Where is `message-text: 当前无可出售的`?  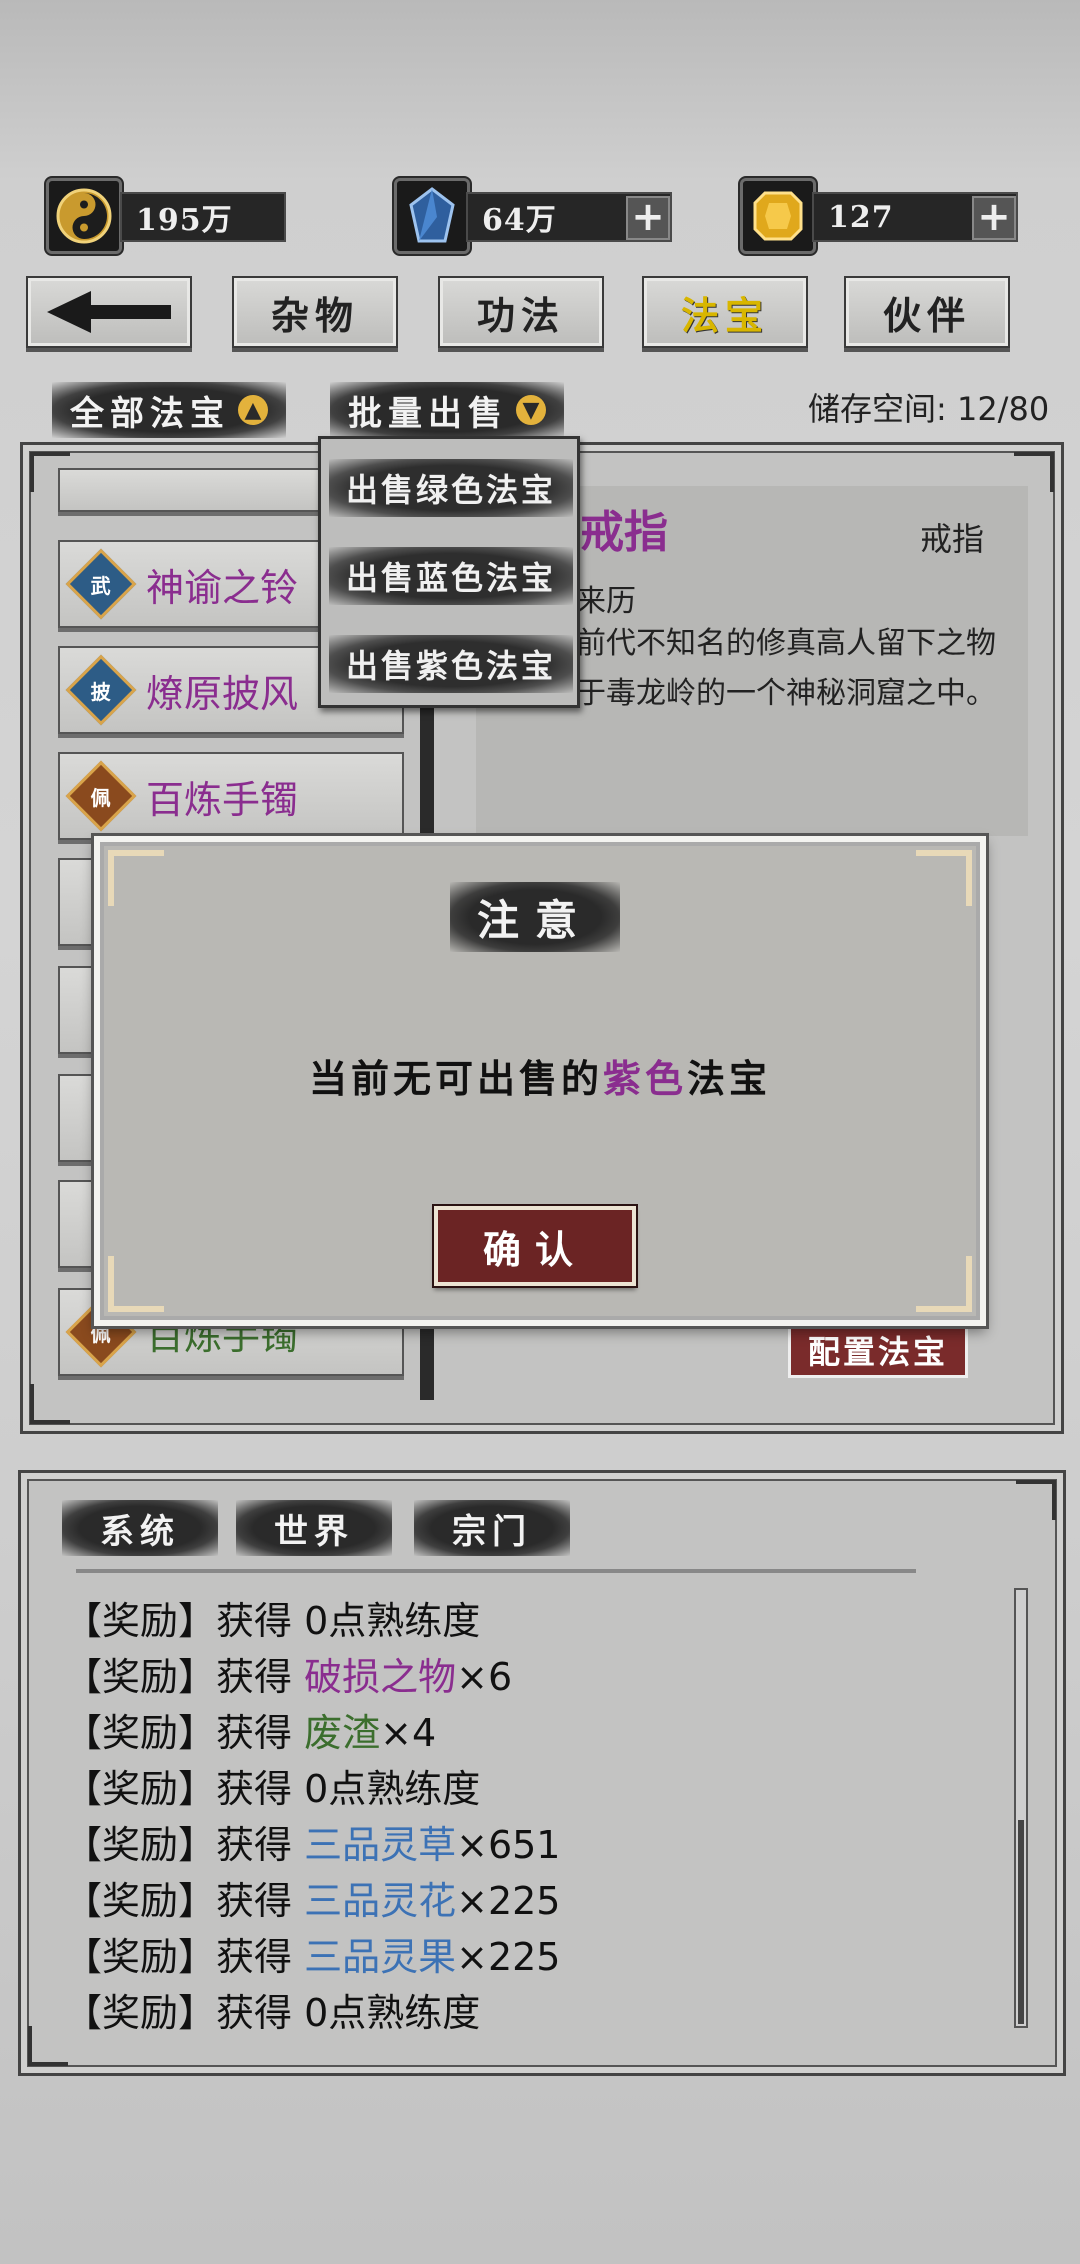
message-text: 当前无可出售的 is located at coordinates (455, 1078).